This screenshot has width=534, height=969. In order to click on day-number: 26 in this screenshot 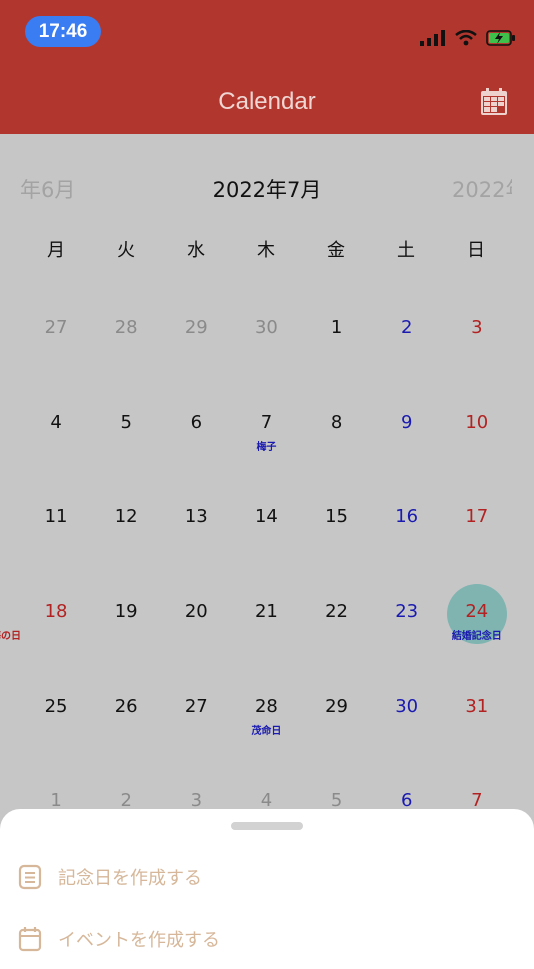, I will do `click(126, 706)`.